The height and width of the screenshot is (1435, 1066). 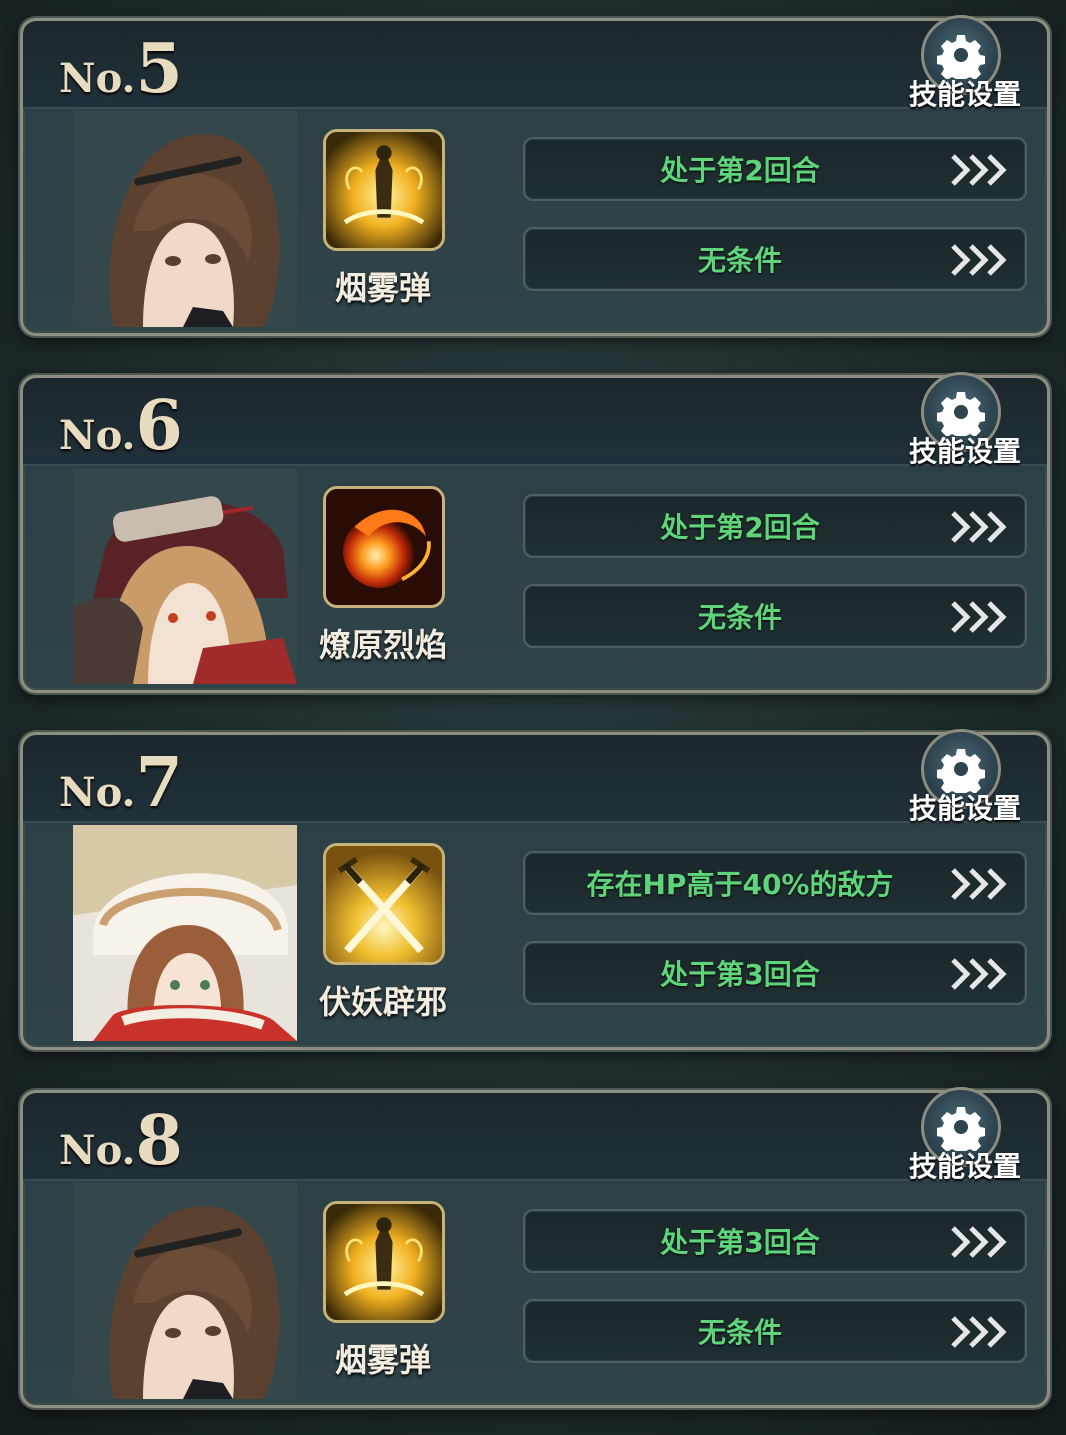 I want to click on condition-button-1: 存在HP高于40%的敌方, so click(x=775, y=883).